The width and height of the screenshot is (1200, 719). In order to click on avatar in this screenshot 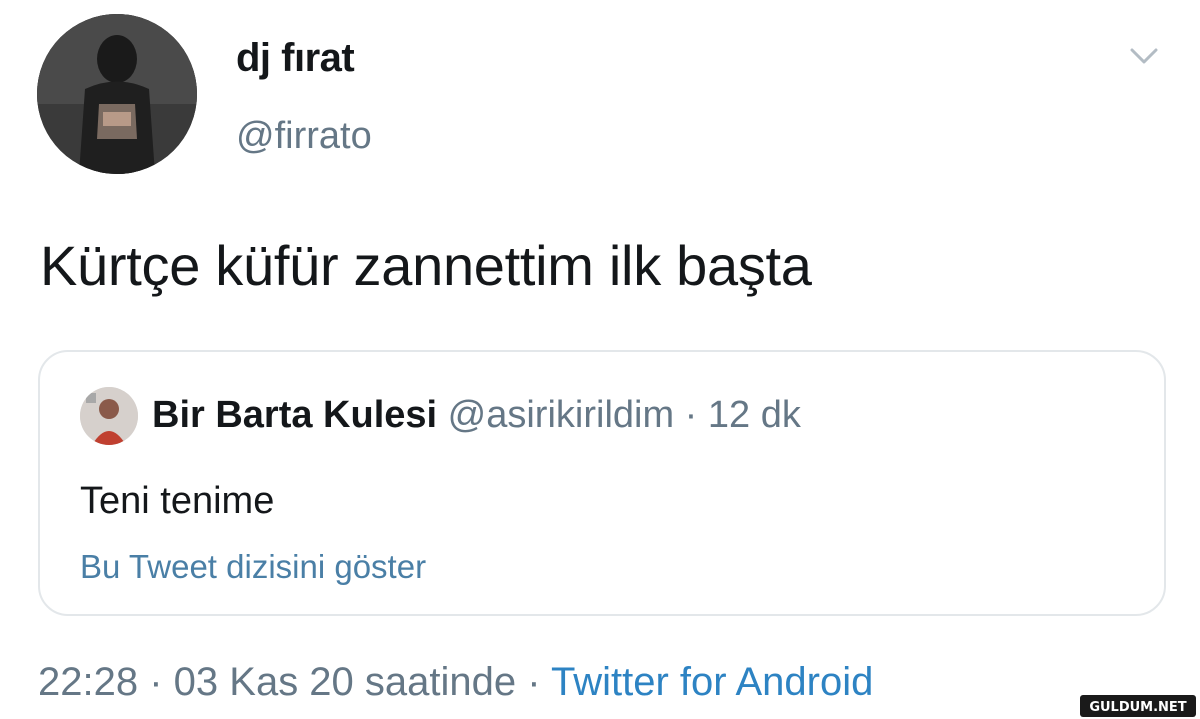, I will do `click(117, 94)`.